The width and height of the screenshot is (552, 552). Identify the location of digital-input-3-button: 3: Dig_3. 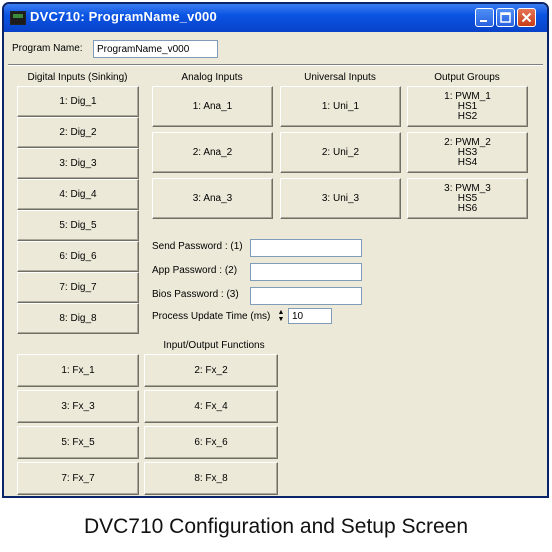
(78, 163).